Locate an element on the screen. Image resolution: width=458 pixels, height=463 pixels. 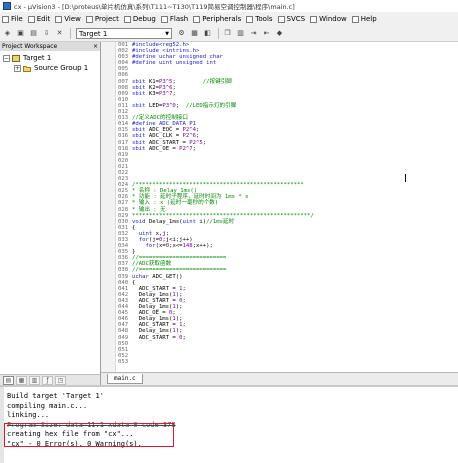
workspace-title: Project Workspace is located at coordinates (30, 46).